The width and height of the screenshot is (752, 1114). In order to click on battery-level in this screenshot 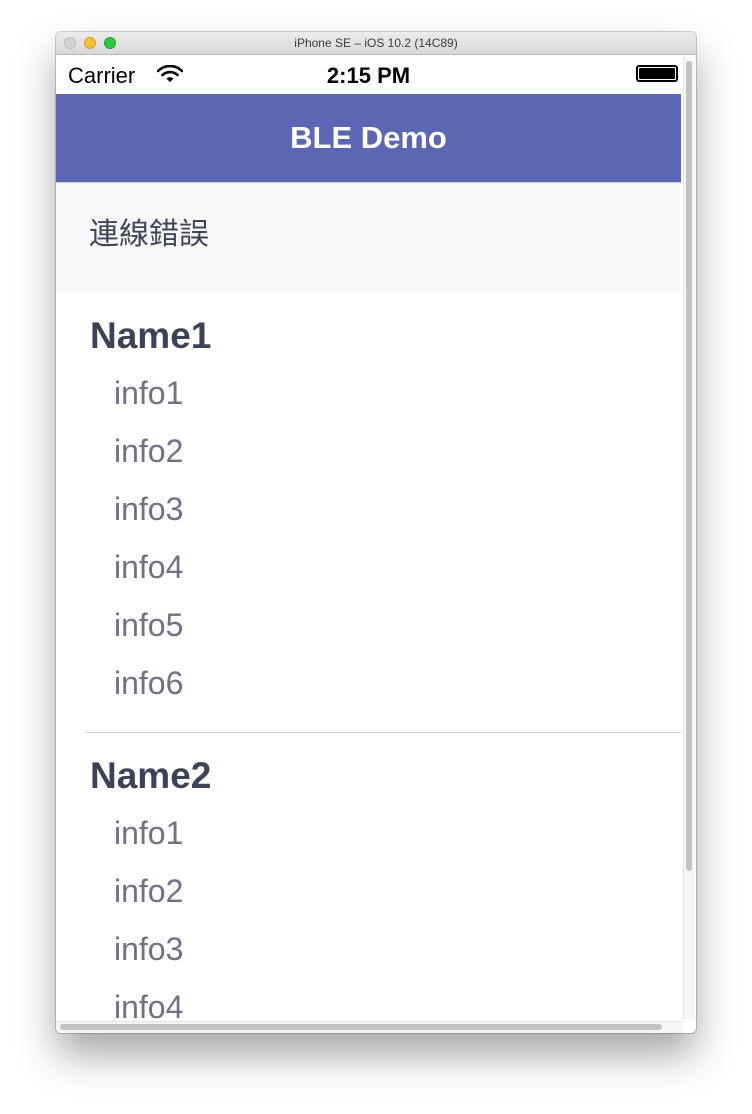, I will do `click(657, 73)`.